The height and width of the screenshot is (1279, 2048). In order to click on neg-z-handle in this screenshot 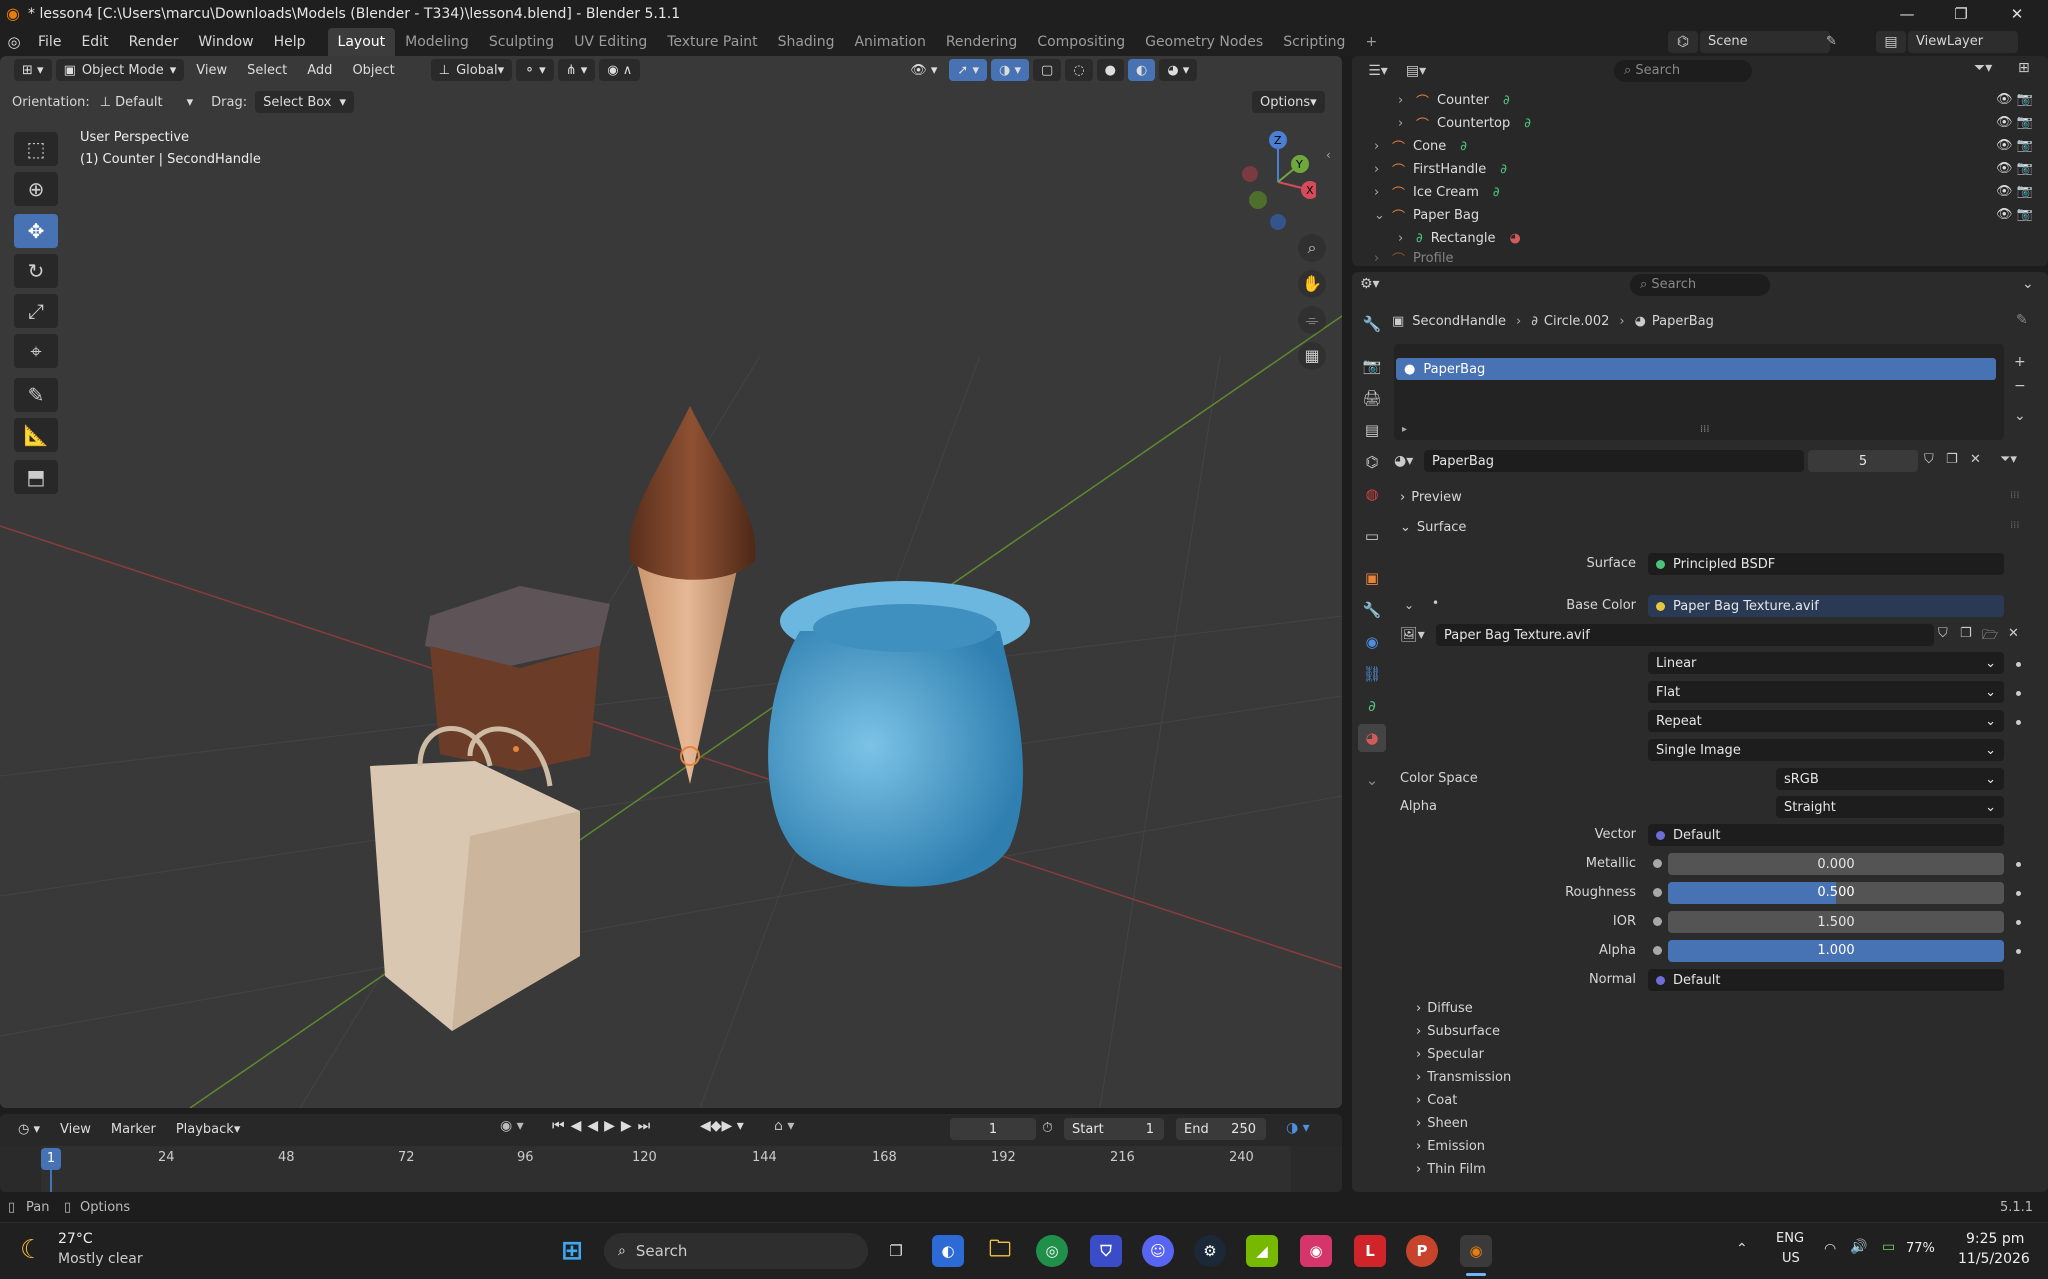, I will do `click(1278, 222)`.